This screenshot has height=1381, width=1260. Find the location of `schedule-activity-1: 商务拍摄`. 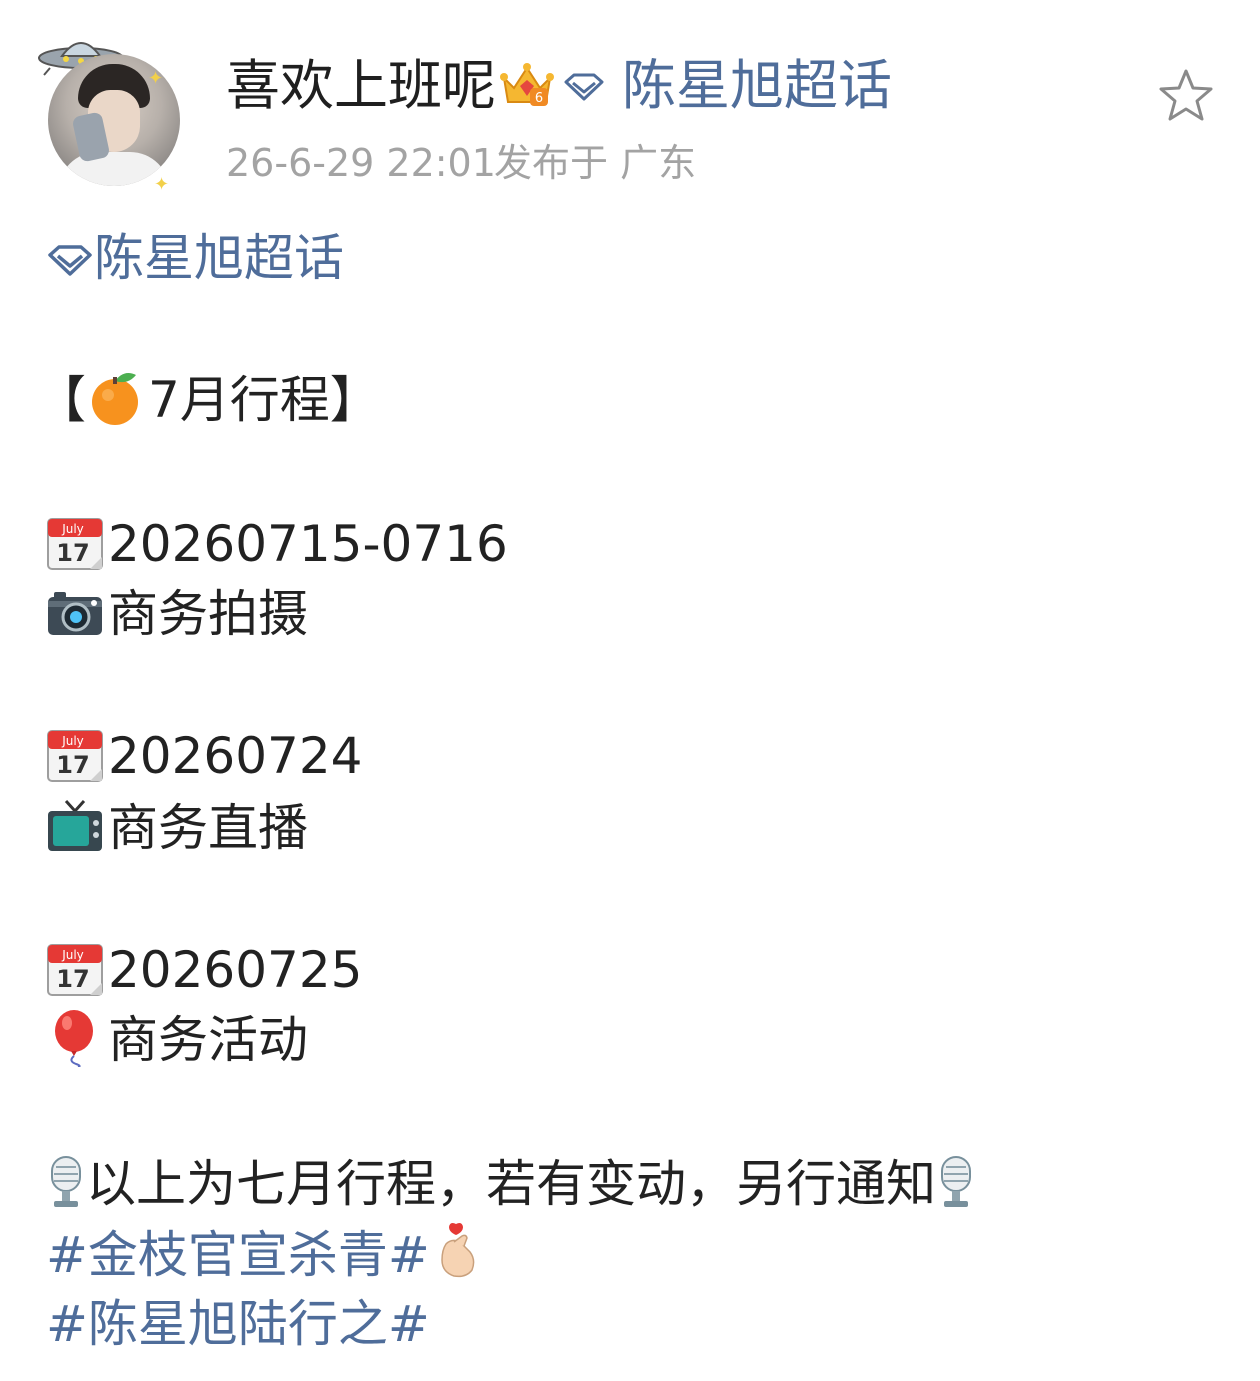

schedule-activity-1: 商务拍摄 is located at coordinates (177, 614).